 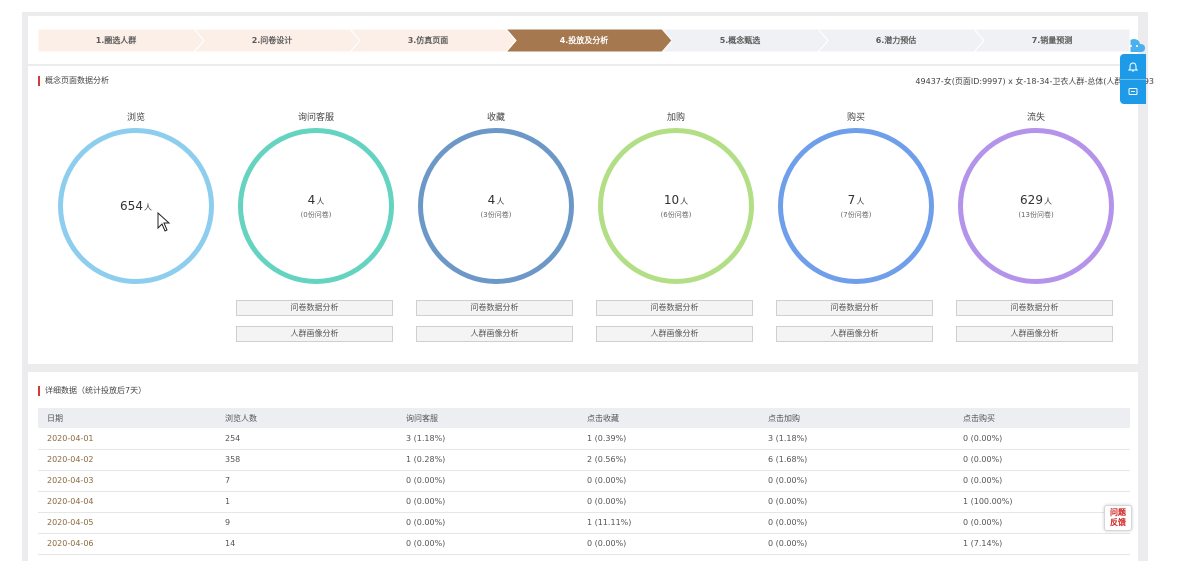 I want to click on bell-icon, so click(x=1133, y=66).